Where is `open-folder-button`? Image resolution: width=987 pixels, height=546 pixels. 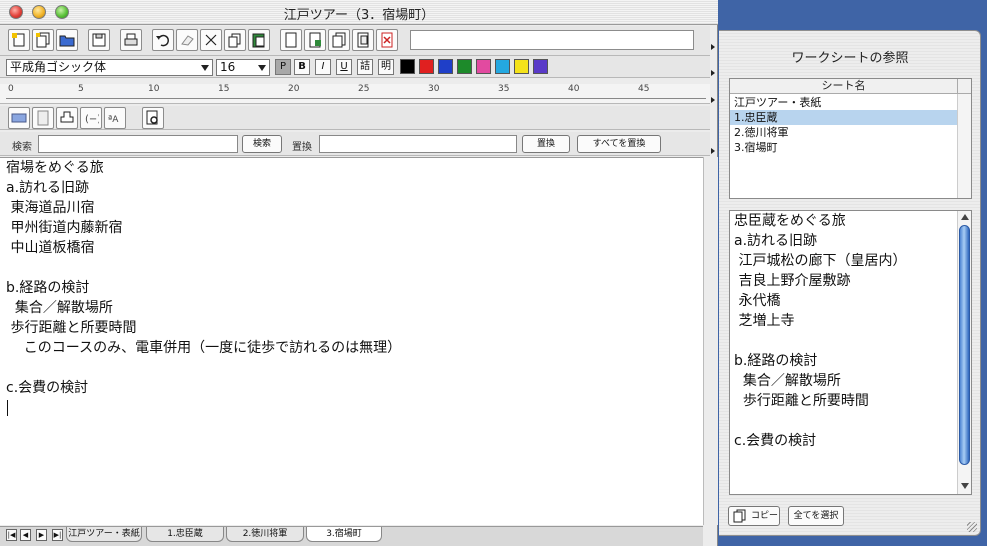 open-folder-button is located at coordinates (67, 40).